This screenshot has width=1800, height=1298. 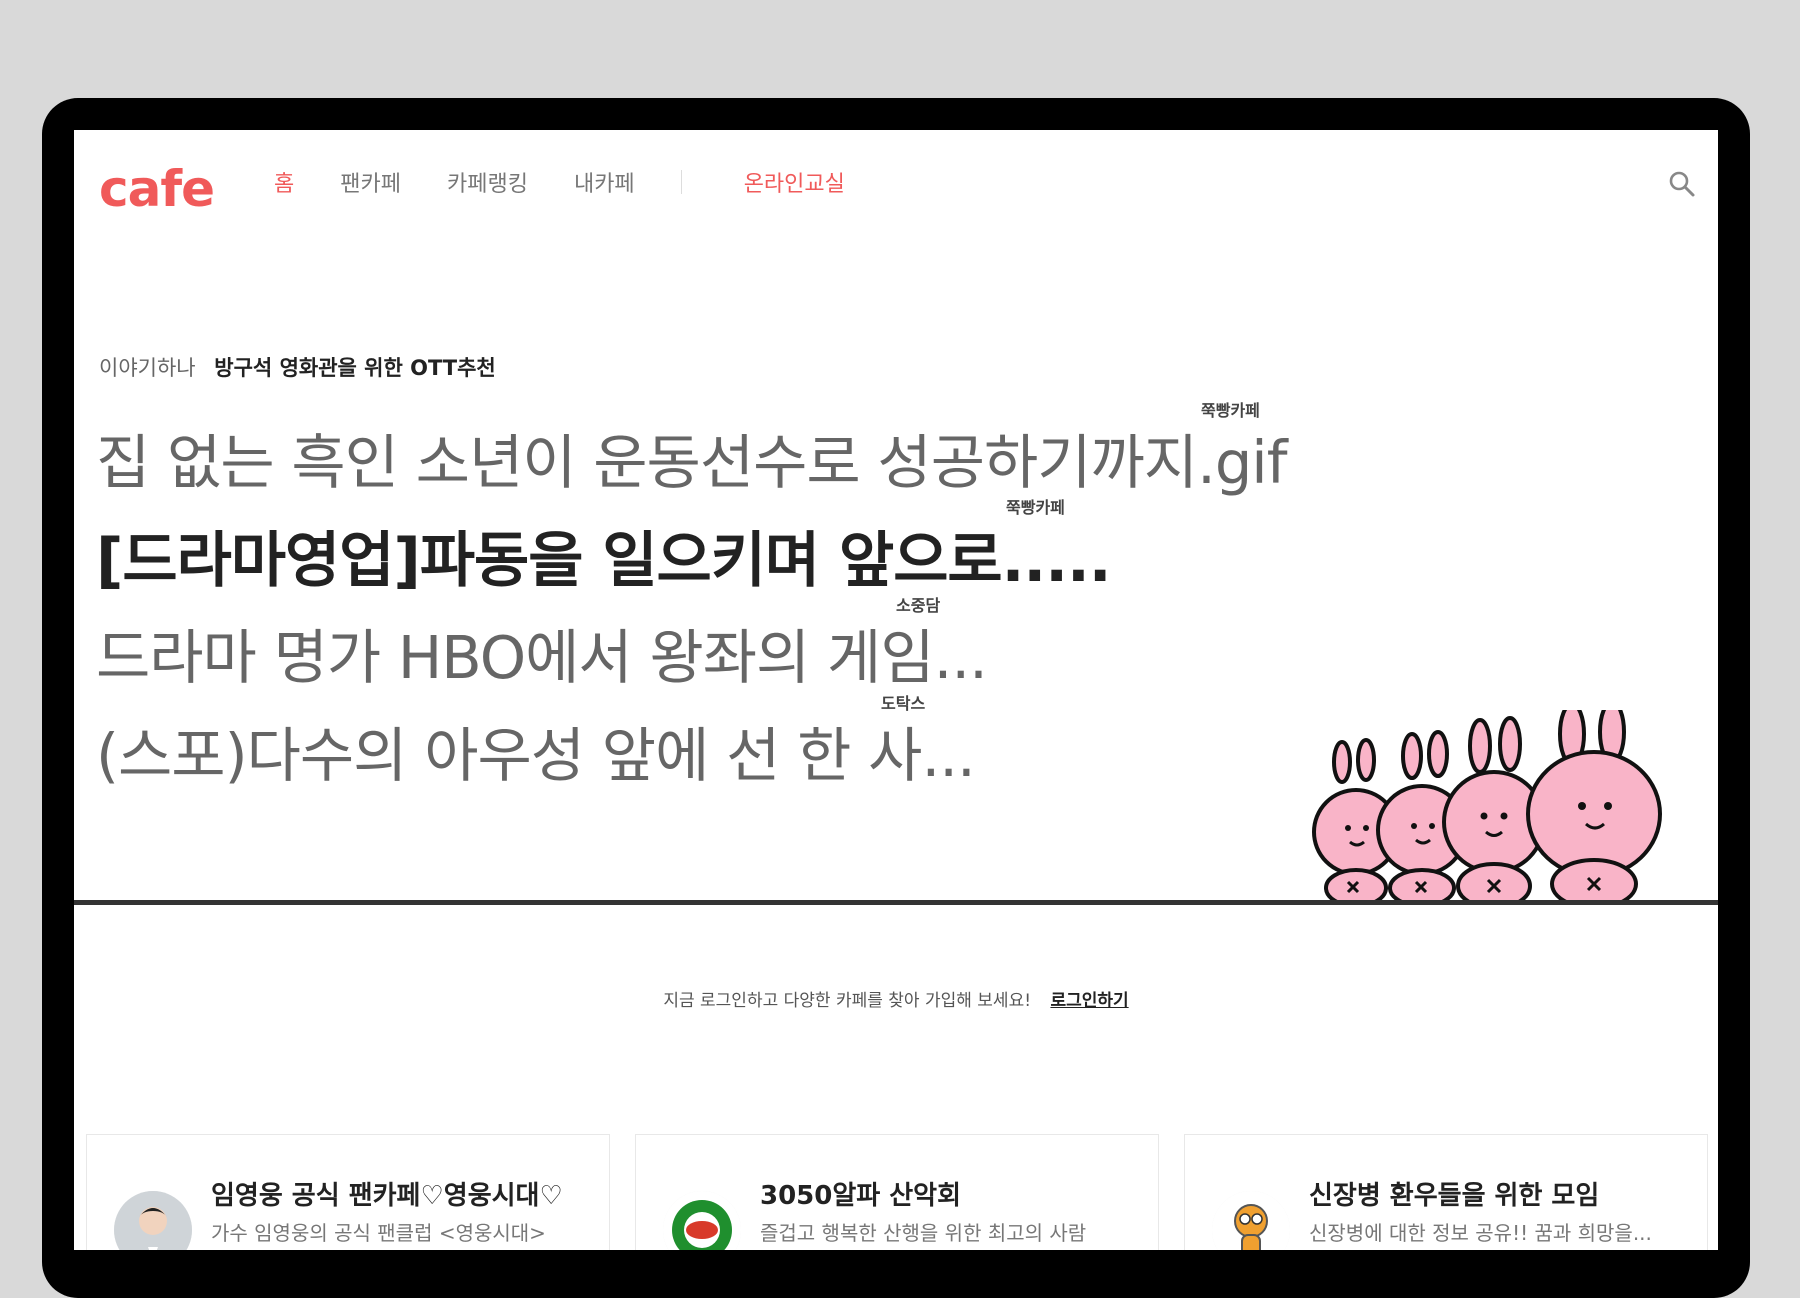 What do you see at coordinates (604, 182) in the screenshot?
I see `nav-my-cafe: 내카페` at bounding box center [604, 182].